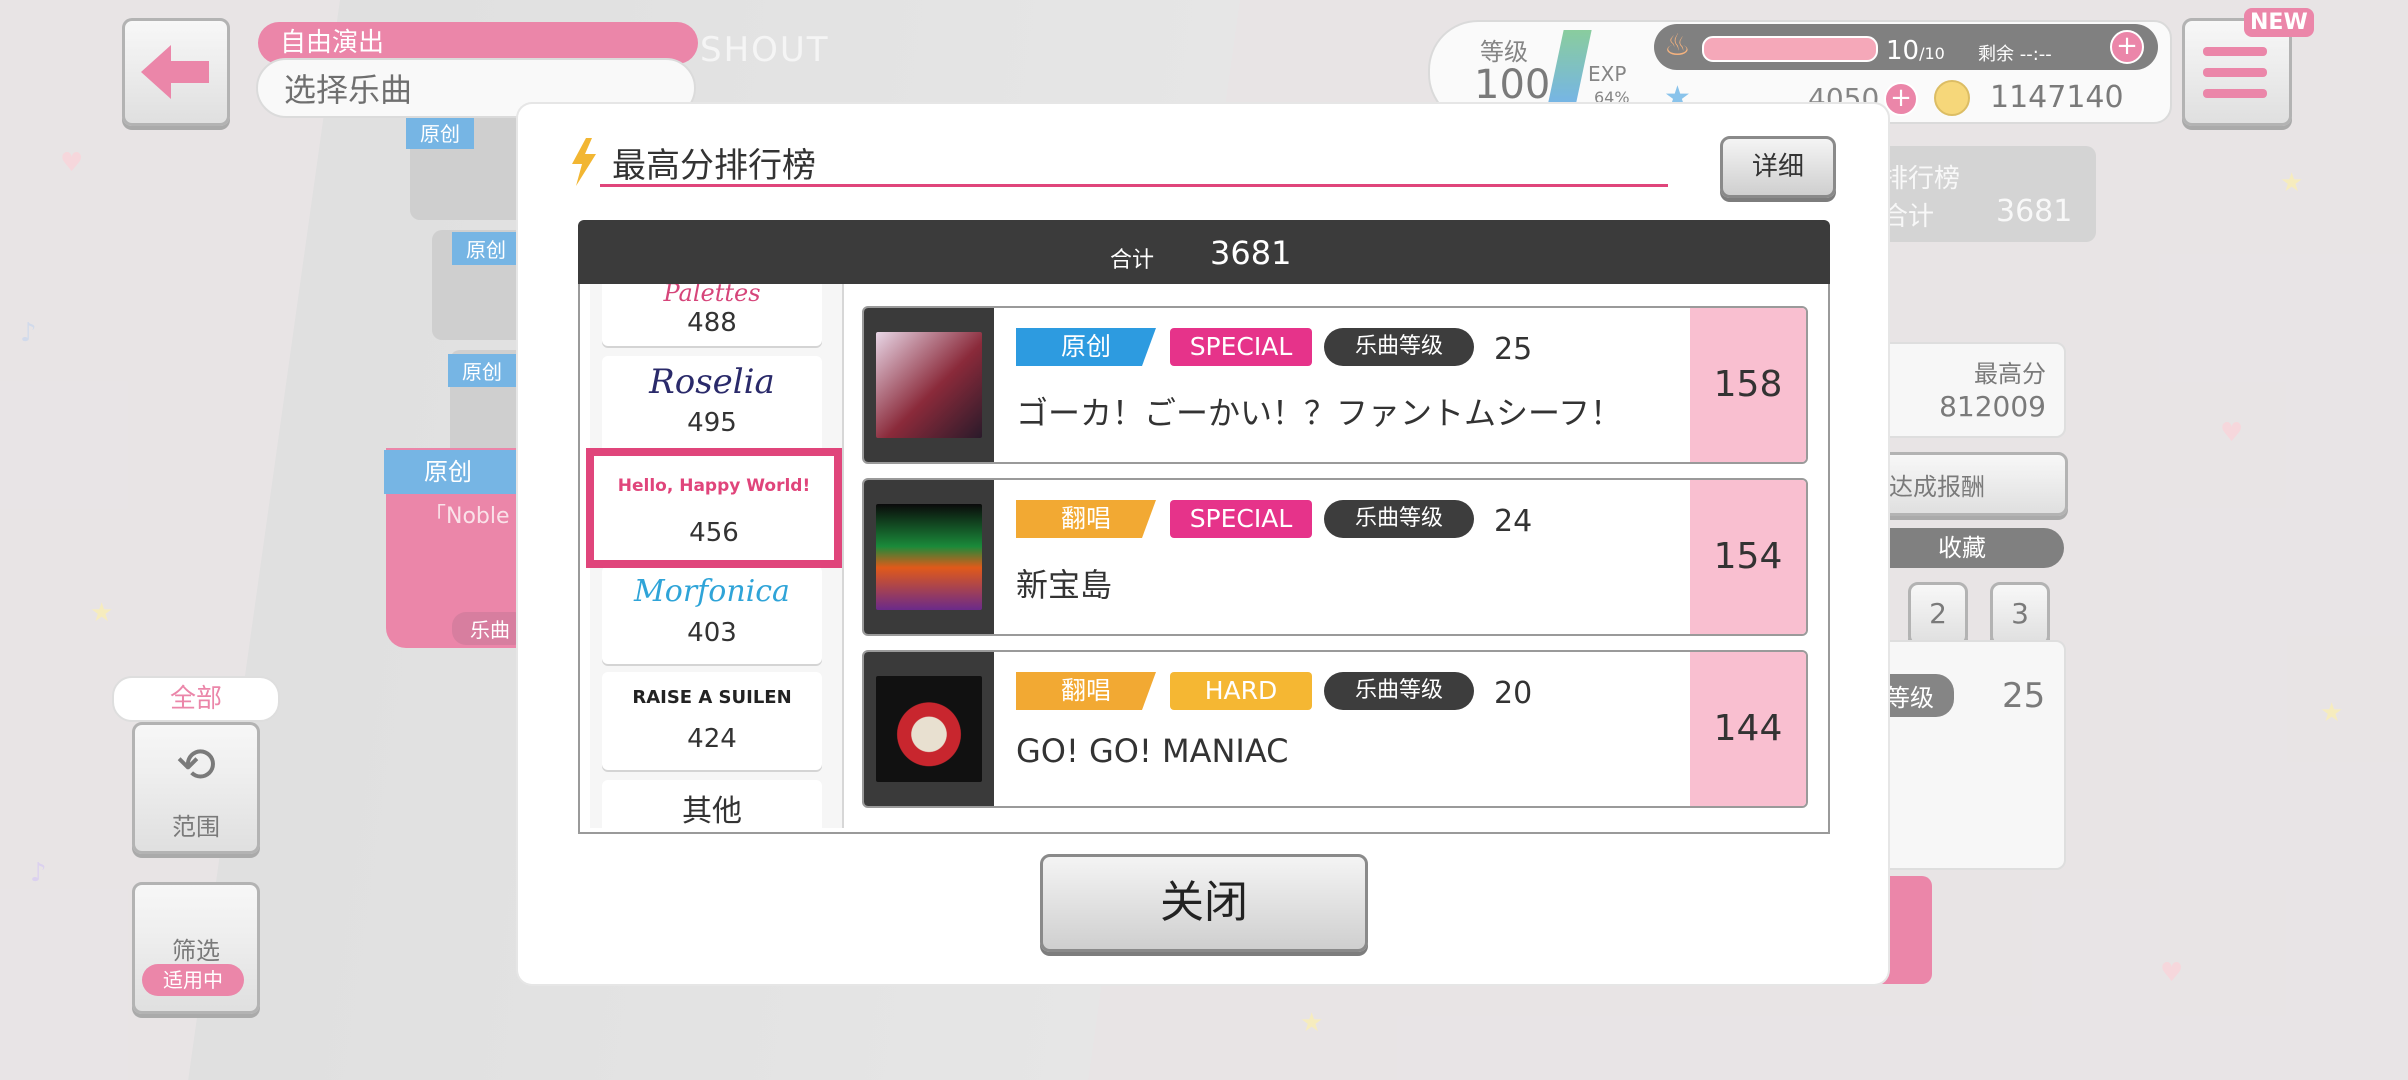  I want to click on song-score: 154, so click(1748, 557).